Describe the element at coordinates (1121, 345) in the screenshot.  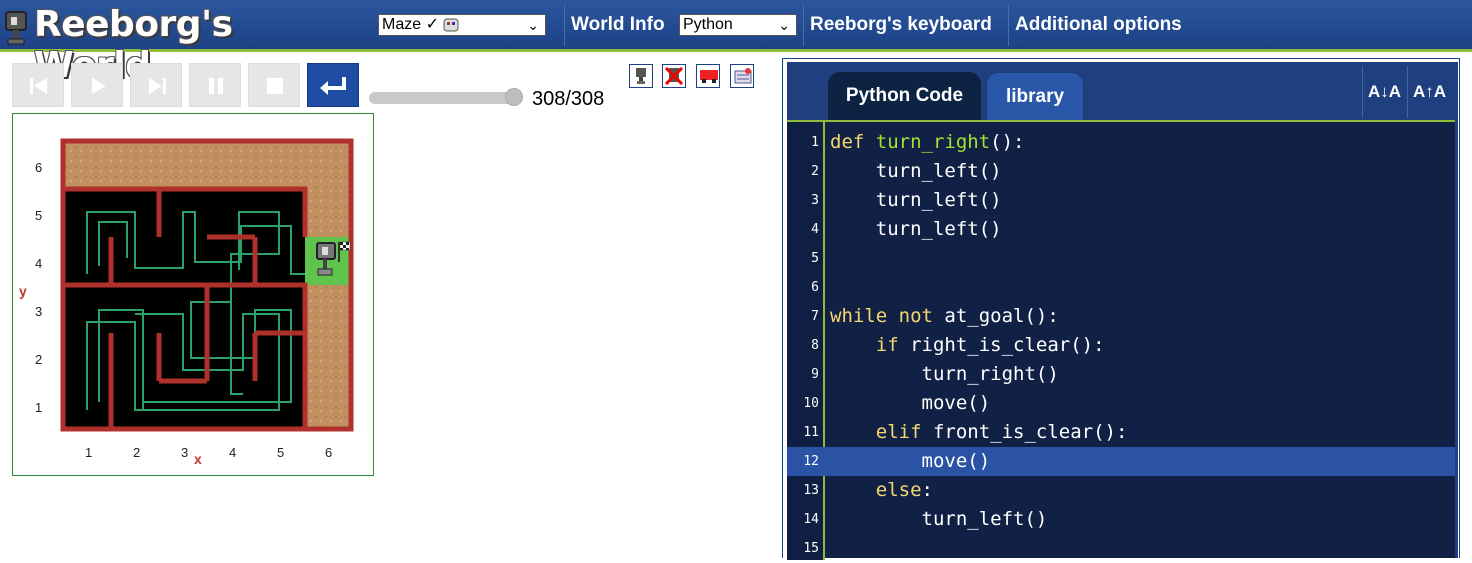
I see `code-line: 8 if right_is_clear():` at that location.